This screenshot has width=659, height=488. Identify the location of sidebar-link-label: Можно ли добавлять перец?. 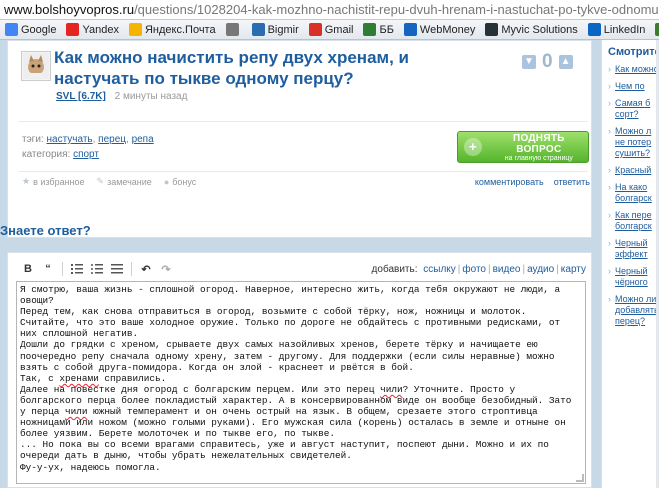
(637, 310).